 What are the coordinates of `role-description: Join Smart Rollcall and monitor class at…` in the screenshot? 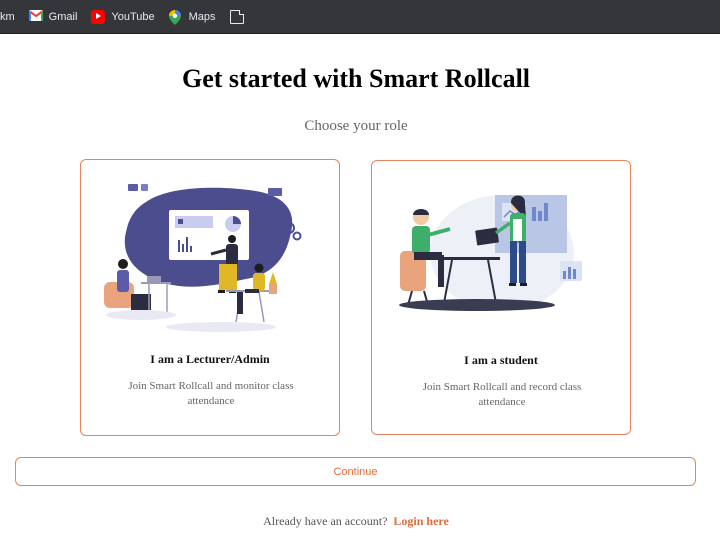 It's located at (211, 393).